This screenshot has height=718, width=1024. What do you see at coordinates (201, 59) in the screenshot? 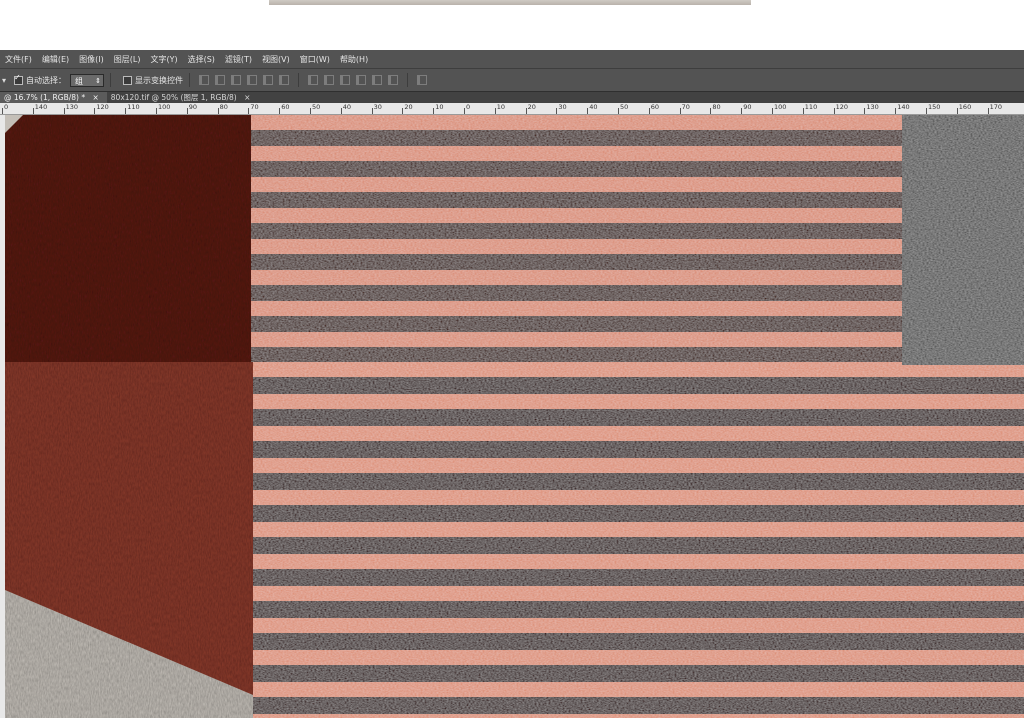
I see `menu-select: 选择(S)` at bounding box center [201, 59].